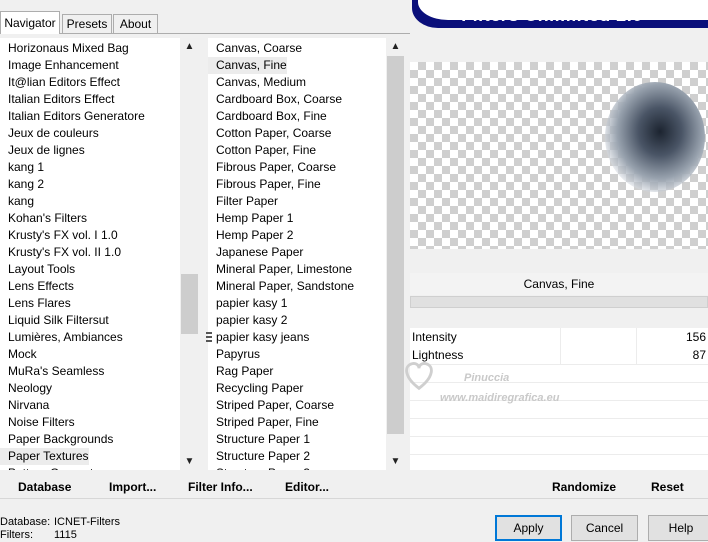 This screenshot has height=542, width=708. Describe the element at coordinates (272, 167) in the screenshot. I see `list-item: Fibrous Paper, Coarse` at that location.